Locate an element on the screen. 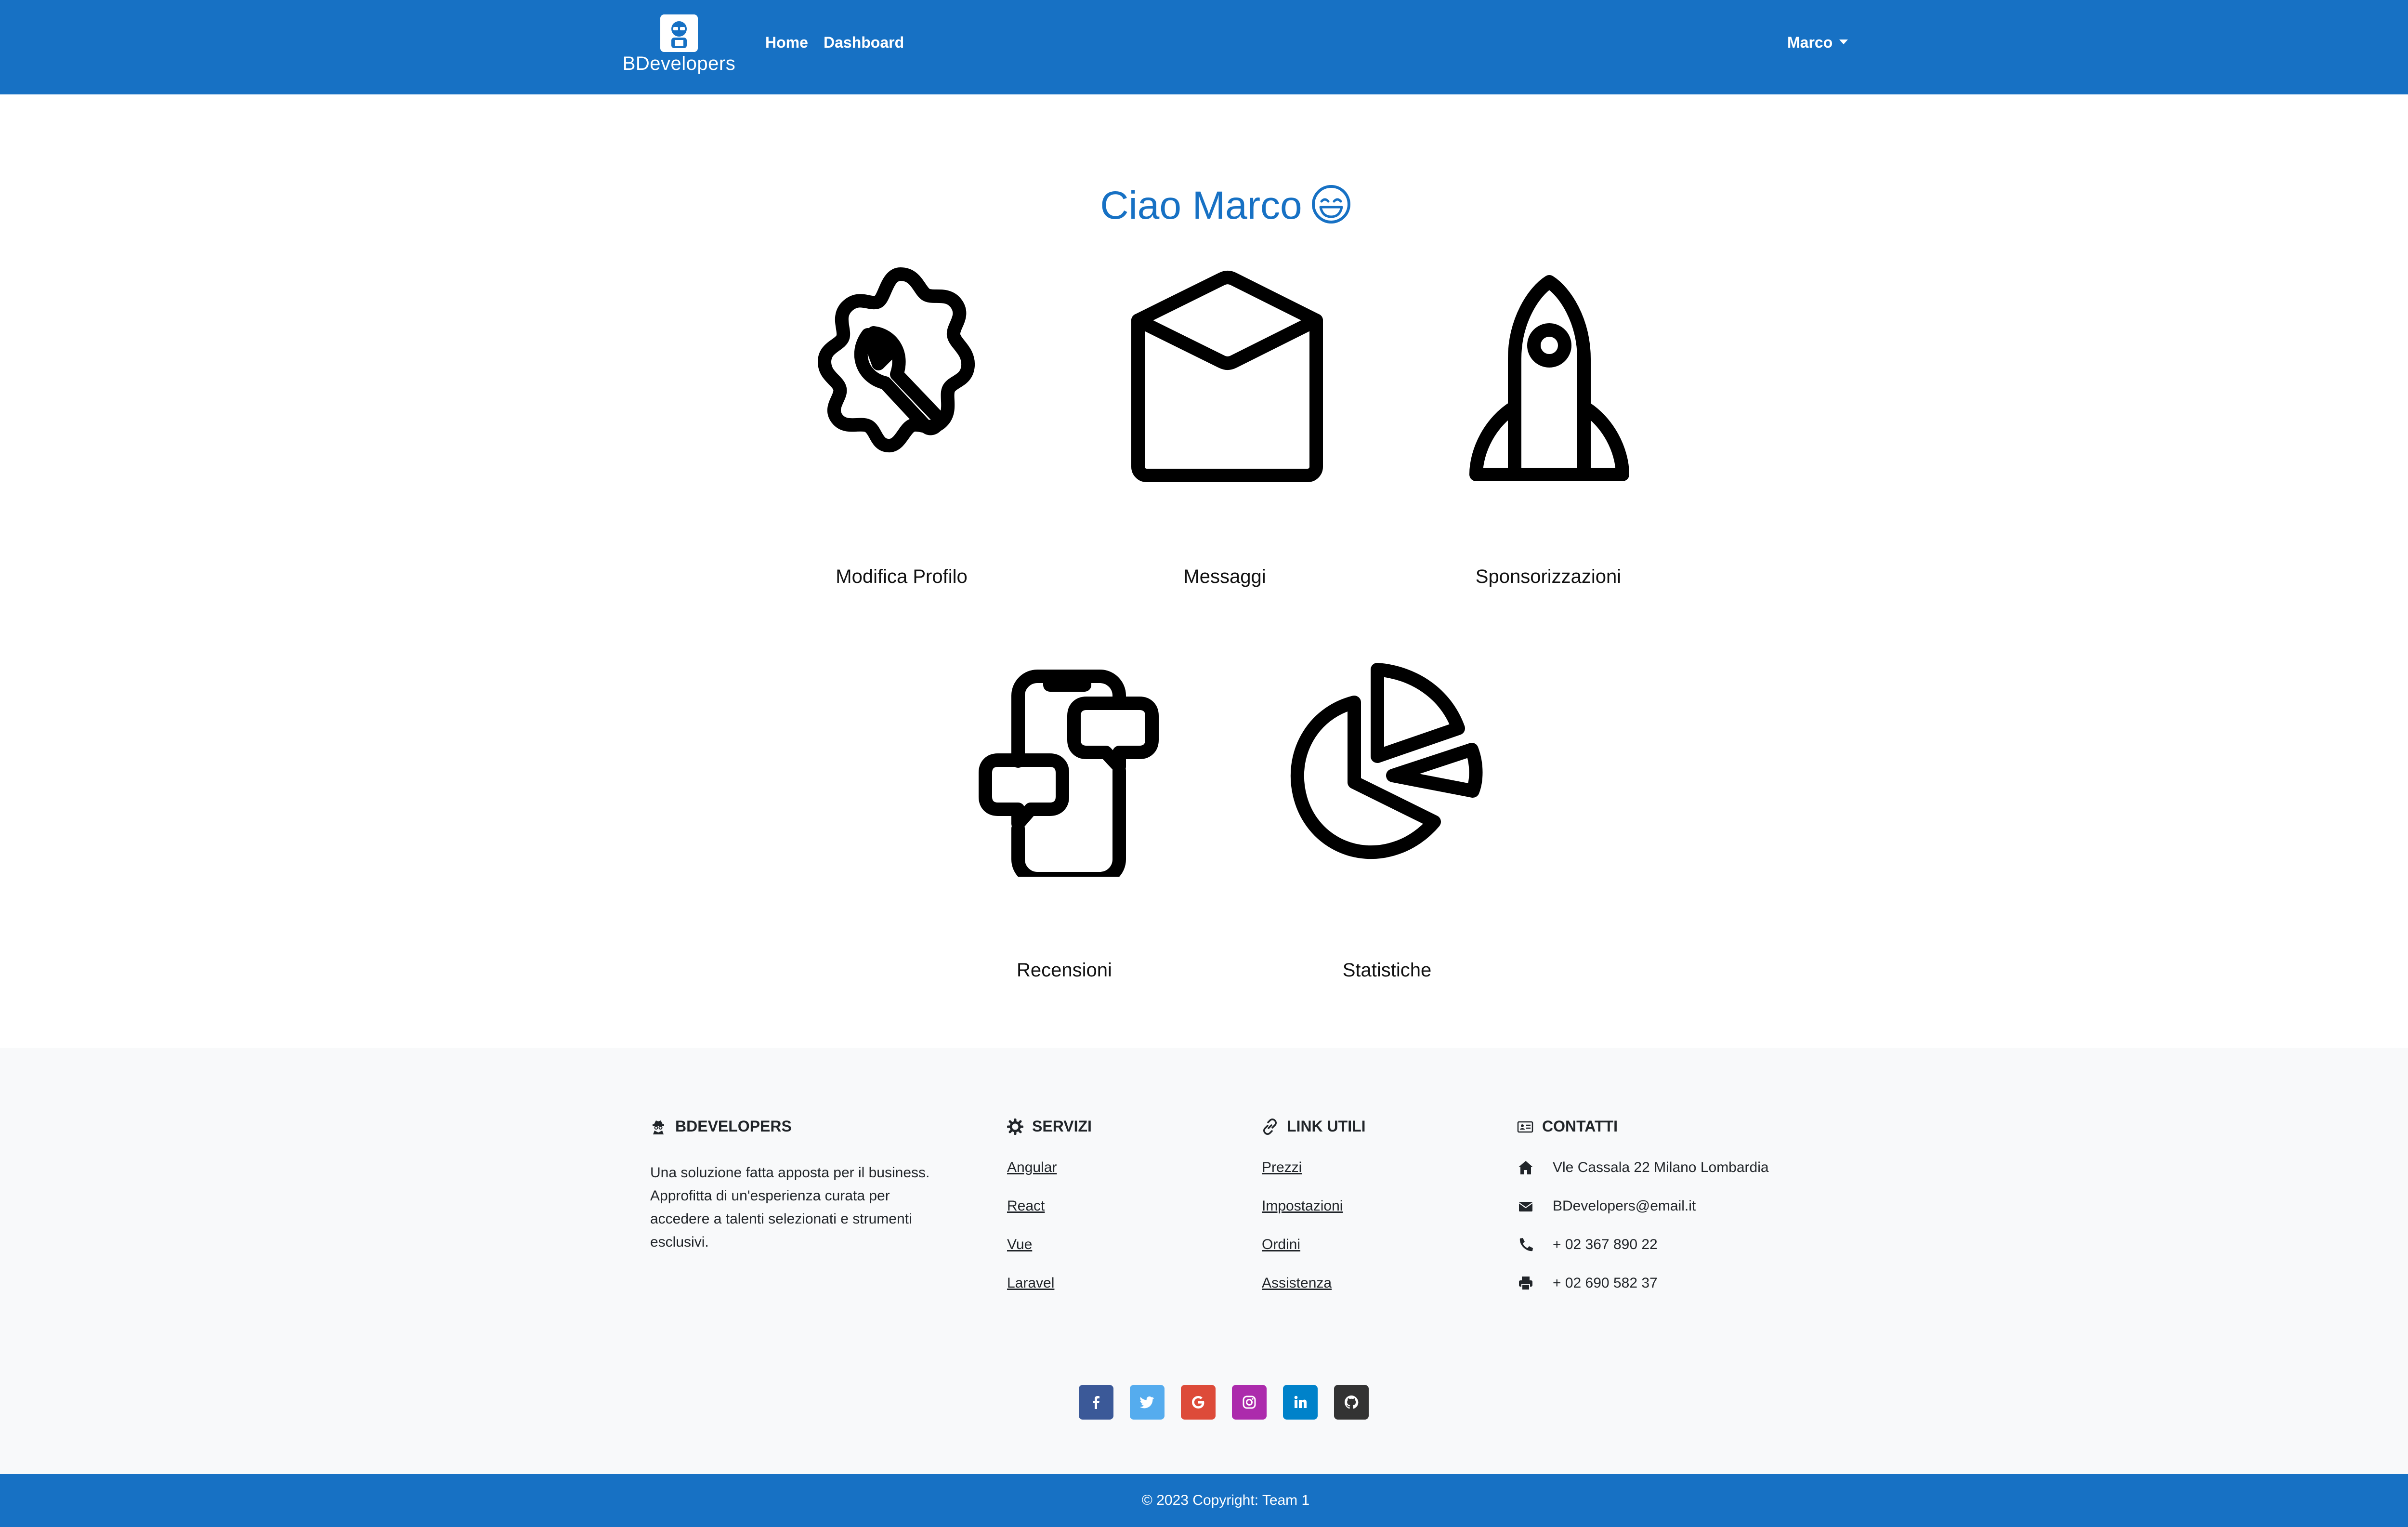 This screenshot has width=2408, height=1527. user-name: Marco is located at coordinates (1810, 42).